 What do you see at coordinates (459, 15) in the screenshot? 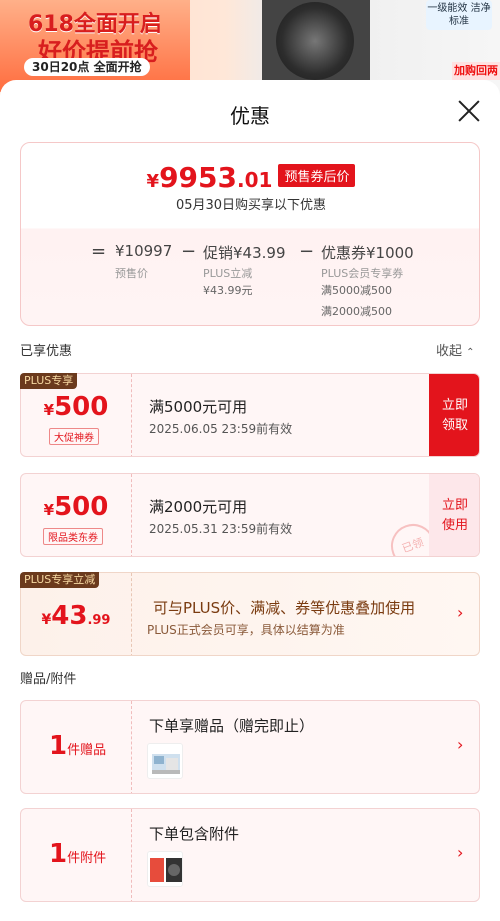
I see `energy-badge: 一级能效 洁净标准` at bounding box center [459, 15].